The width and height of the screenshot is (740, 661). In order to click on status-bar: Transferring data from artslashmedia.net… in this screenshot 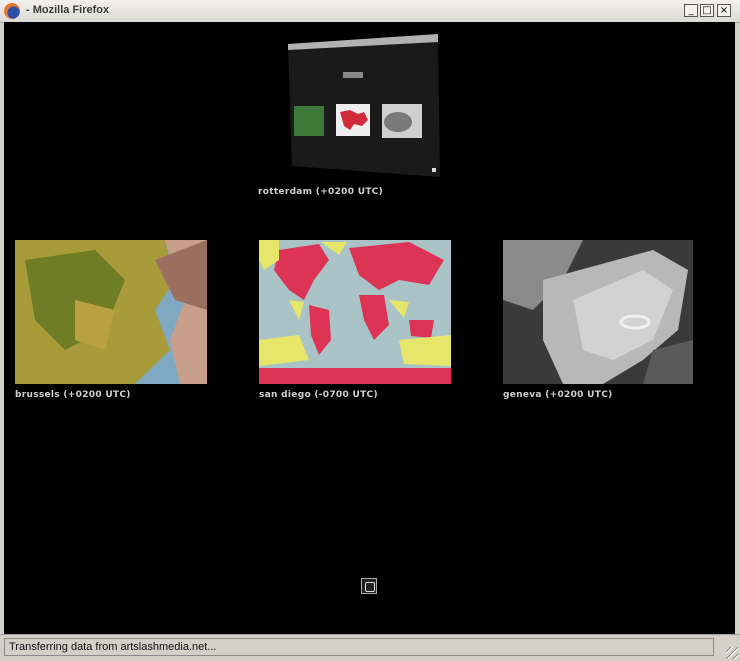, I will do `click(370, 647)`.